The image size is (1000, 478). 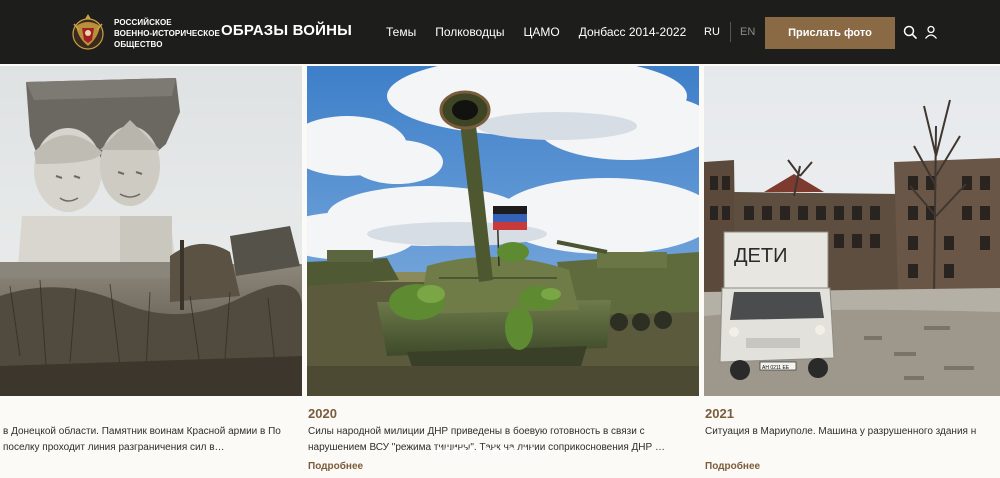 I want to click on nav-item-tsamo: ЦАМО, so click(x=541, y=32).